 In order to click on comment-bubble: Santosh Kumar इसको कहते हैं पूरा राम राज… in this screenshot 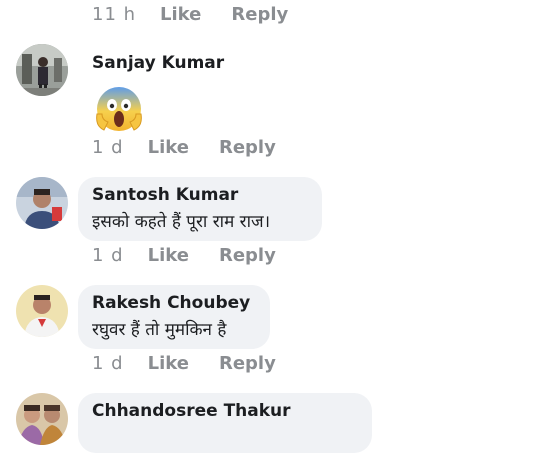, I will do `click(200, 209)`.